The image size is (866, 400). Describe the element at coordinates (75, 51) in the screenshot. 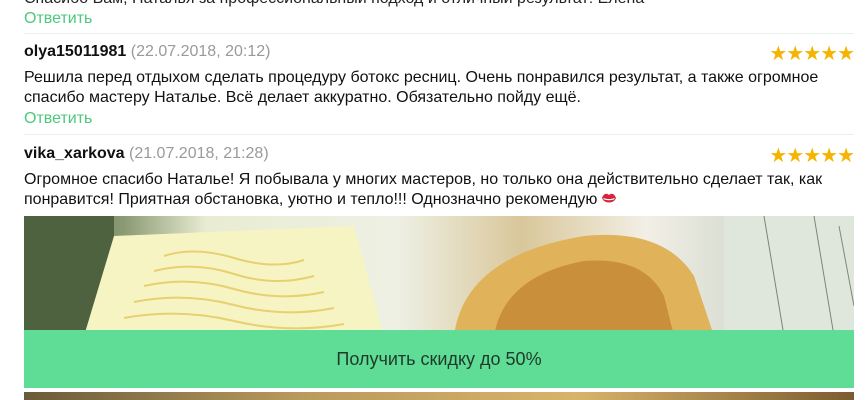

I see `review-author: olya15011981` at that location.